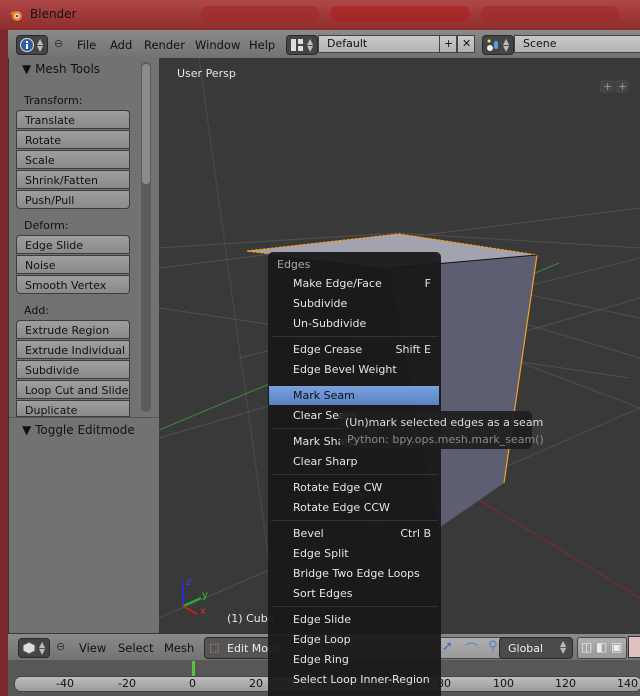 This screenshot has width=640, height=696. What do you see at coordinates (302, 45) in the screenshot?
I see `screen-layout-selector: ▲ ▼` at bounding box center [302, 45].